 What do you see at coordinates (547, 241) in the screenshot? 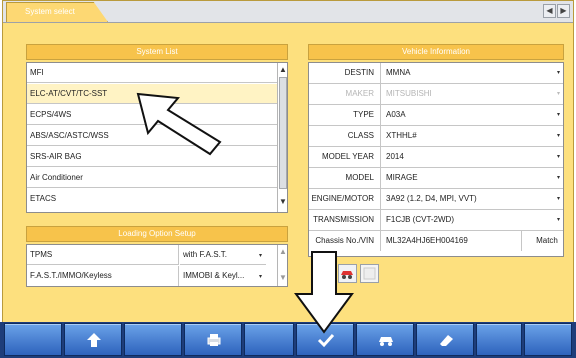
I see `match-button: Match` at bounding box center [547, 241].